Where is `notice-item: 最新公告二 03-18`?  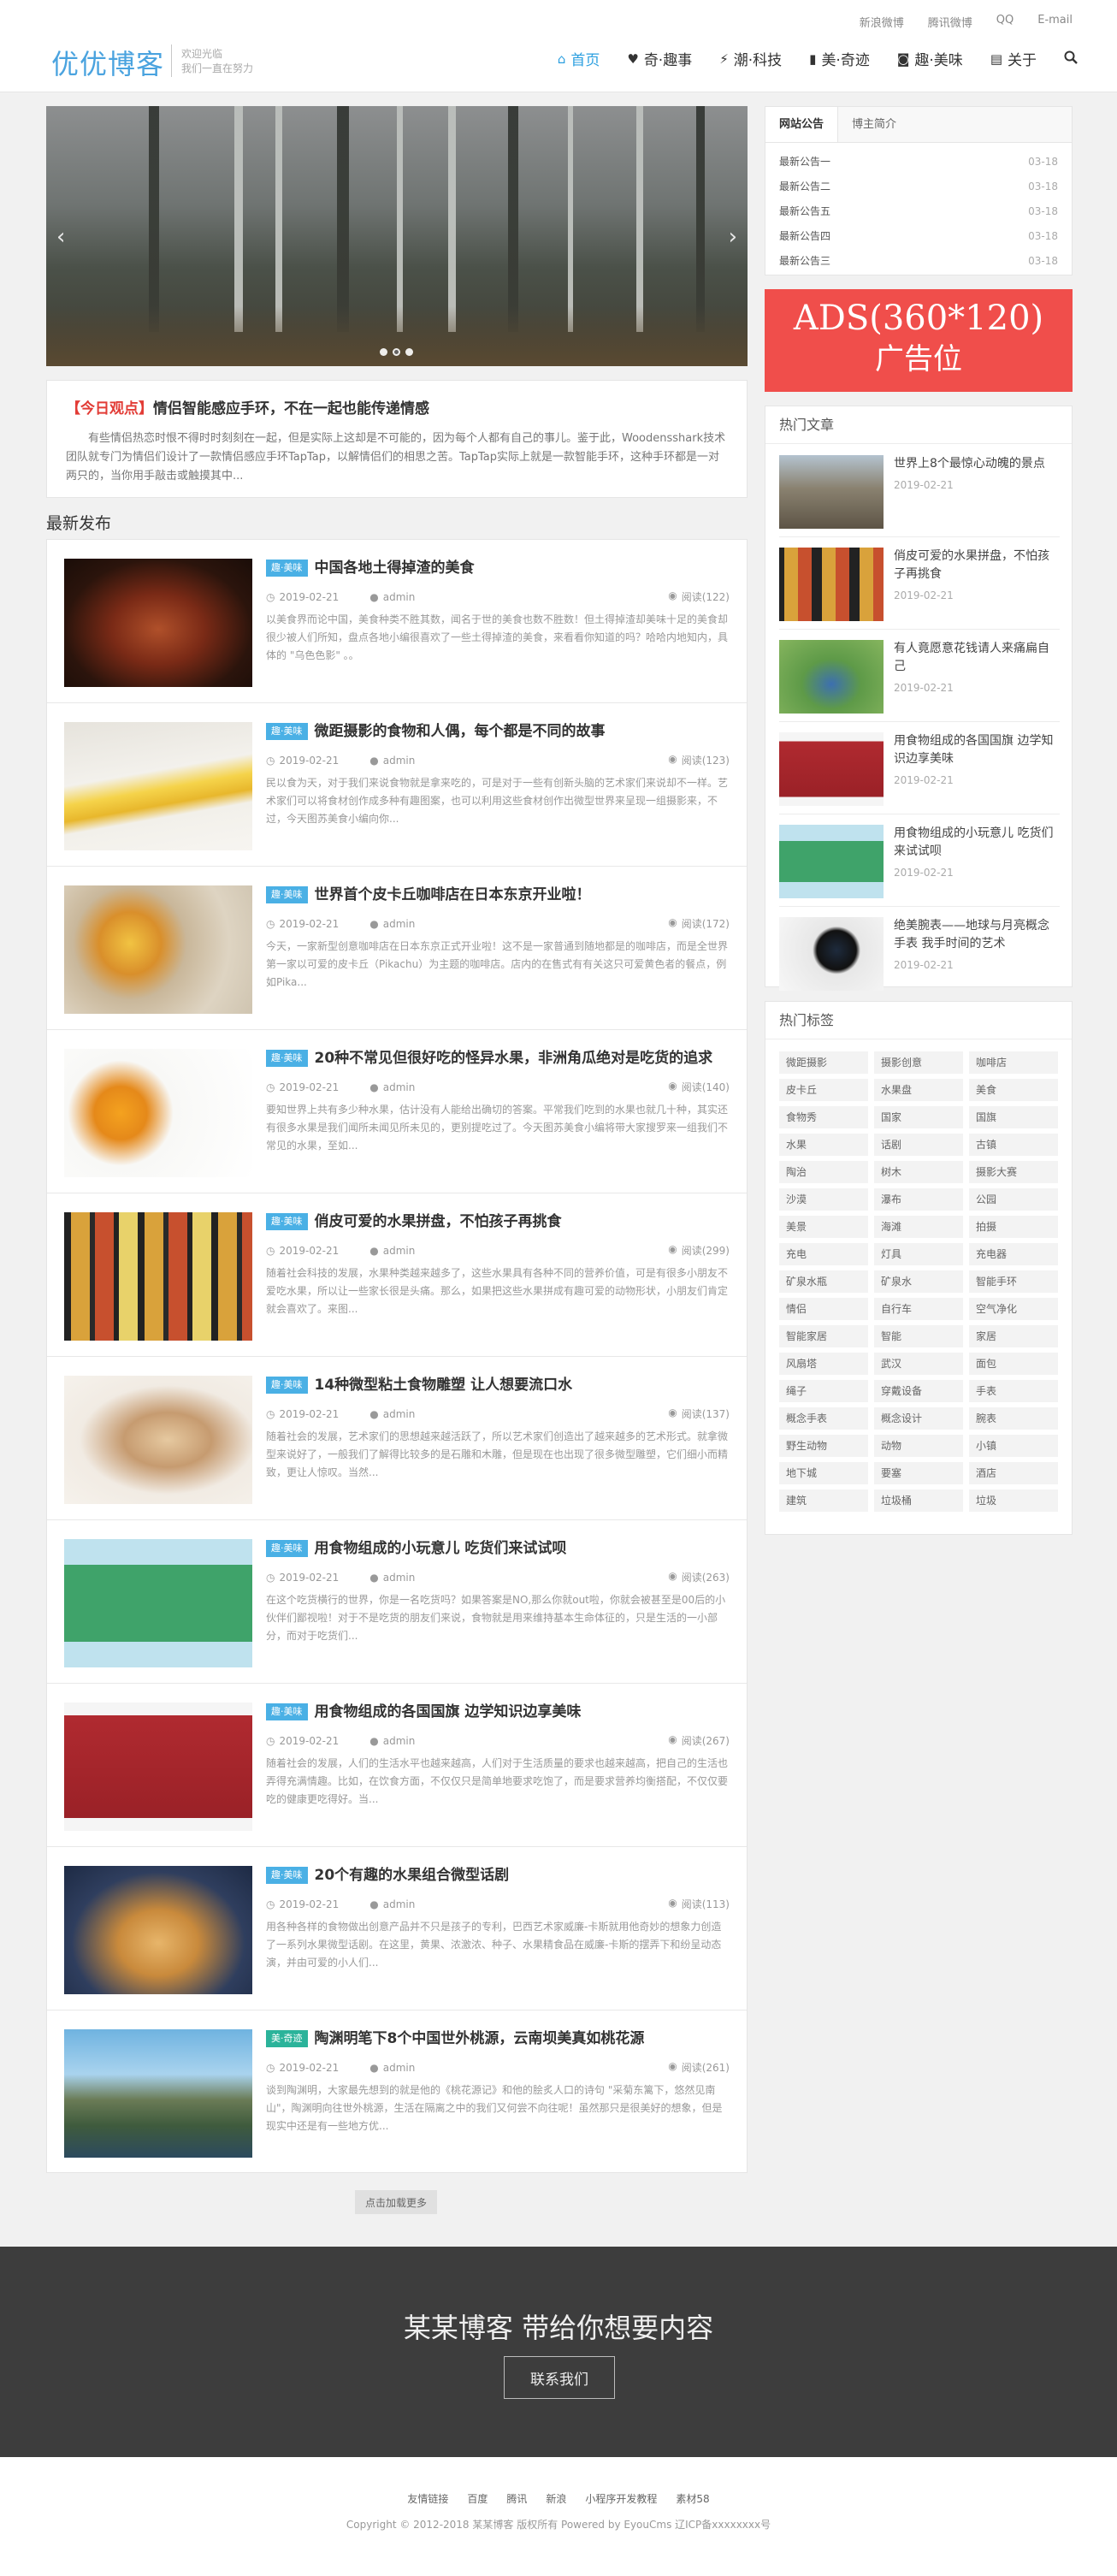
notice-item: 最新公告二 03-18 is located at coordinates (919, 187).